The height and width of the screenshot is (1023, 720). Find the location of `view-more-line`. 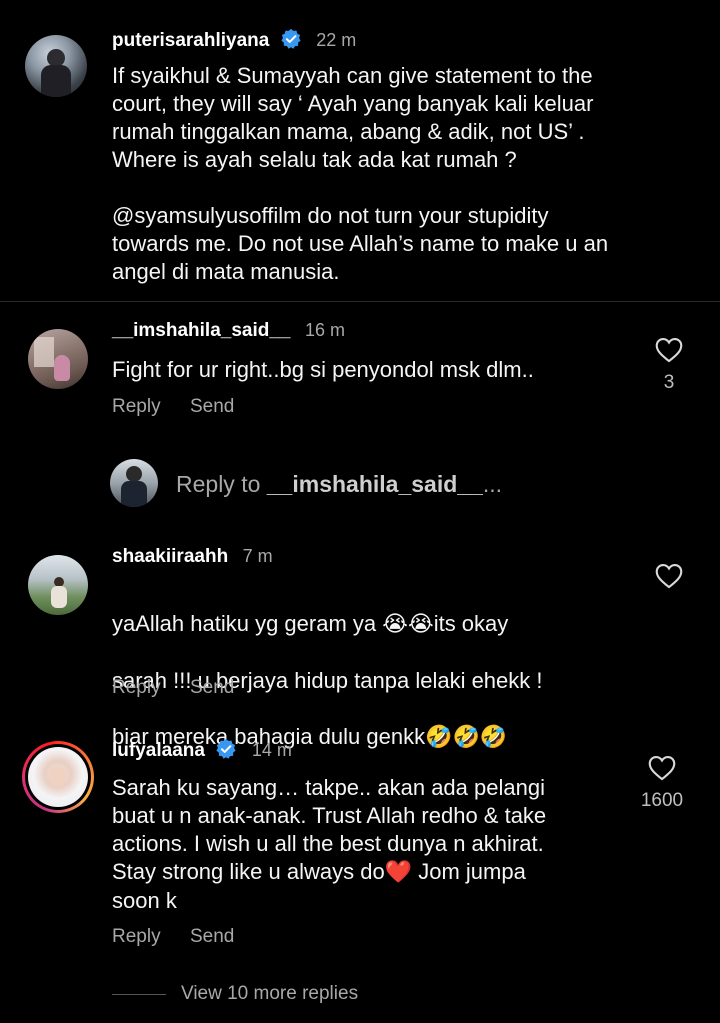

view-more-line is located at coordinates (139, 994).